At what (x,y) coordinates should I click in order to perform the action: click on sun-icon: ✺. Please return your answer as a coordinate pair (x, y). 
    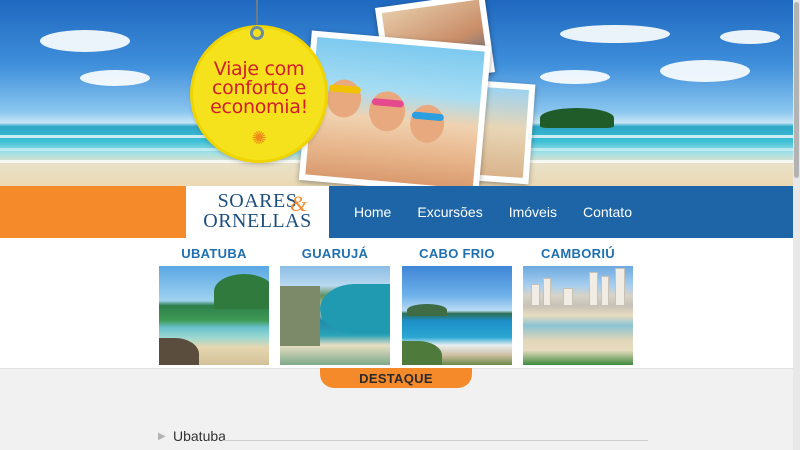
    Looking at the image, I should click on (259, 138).